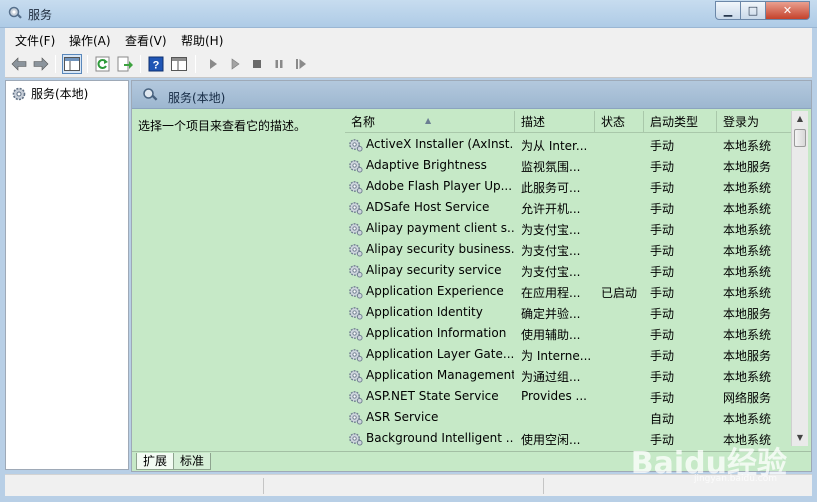 Image resolution: width=817 pixels, height=502 pixels. I want to click on toolbar-separator, so click(55, 64).